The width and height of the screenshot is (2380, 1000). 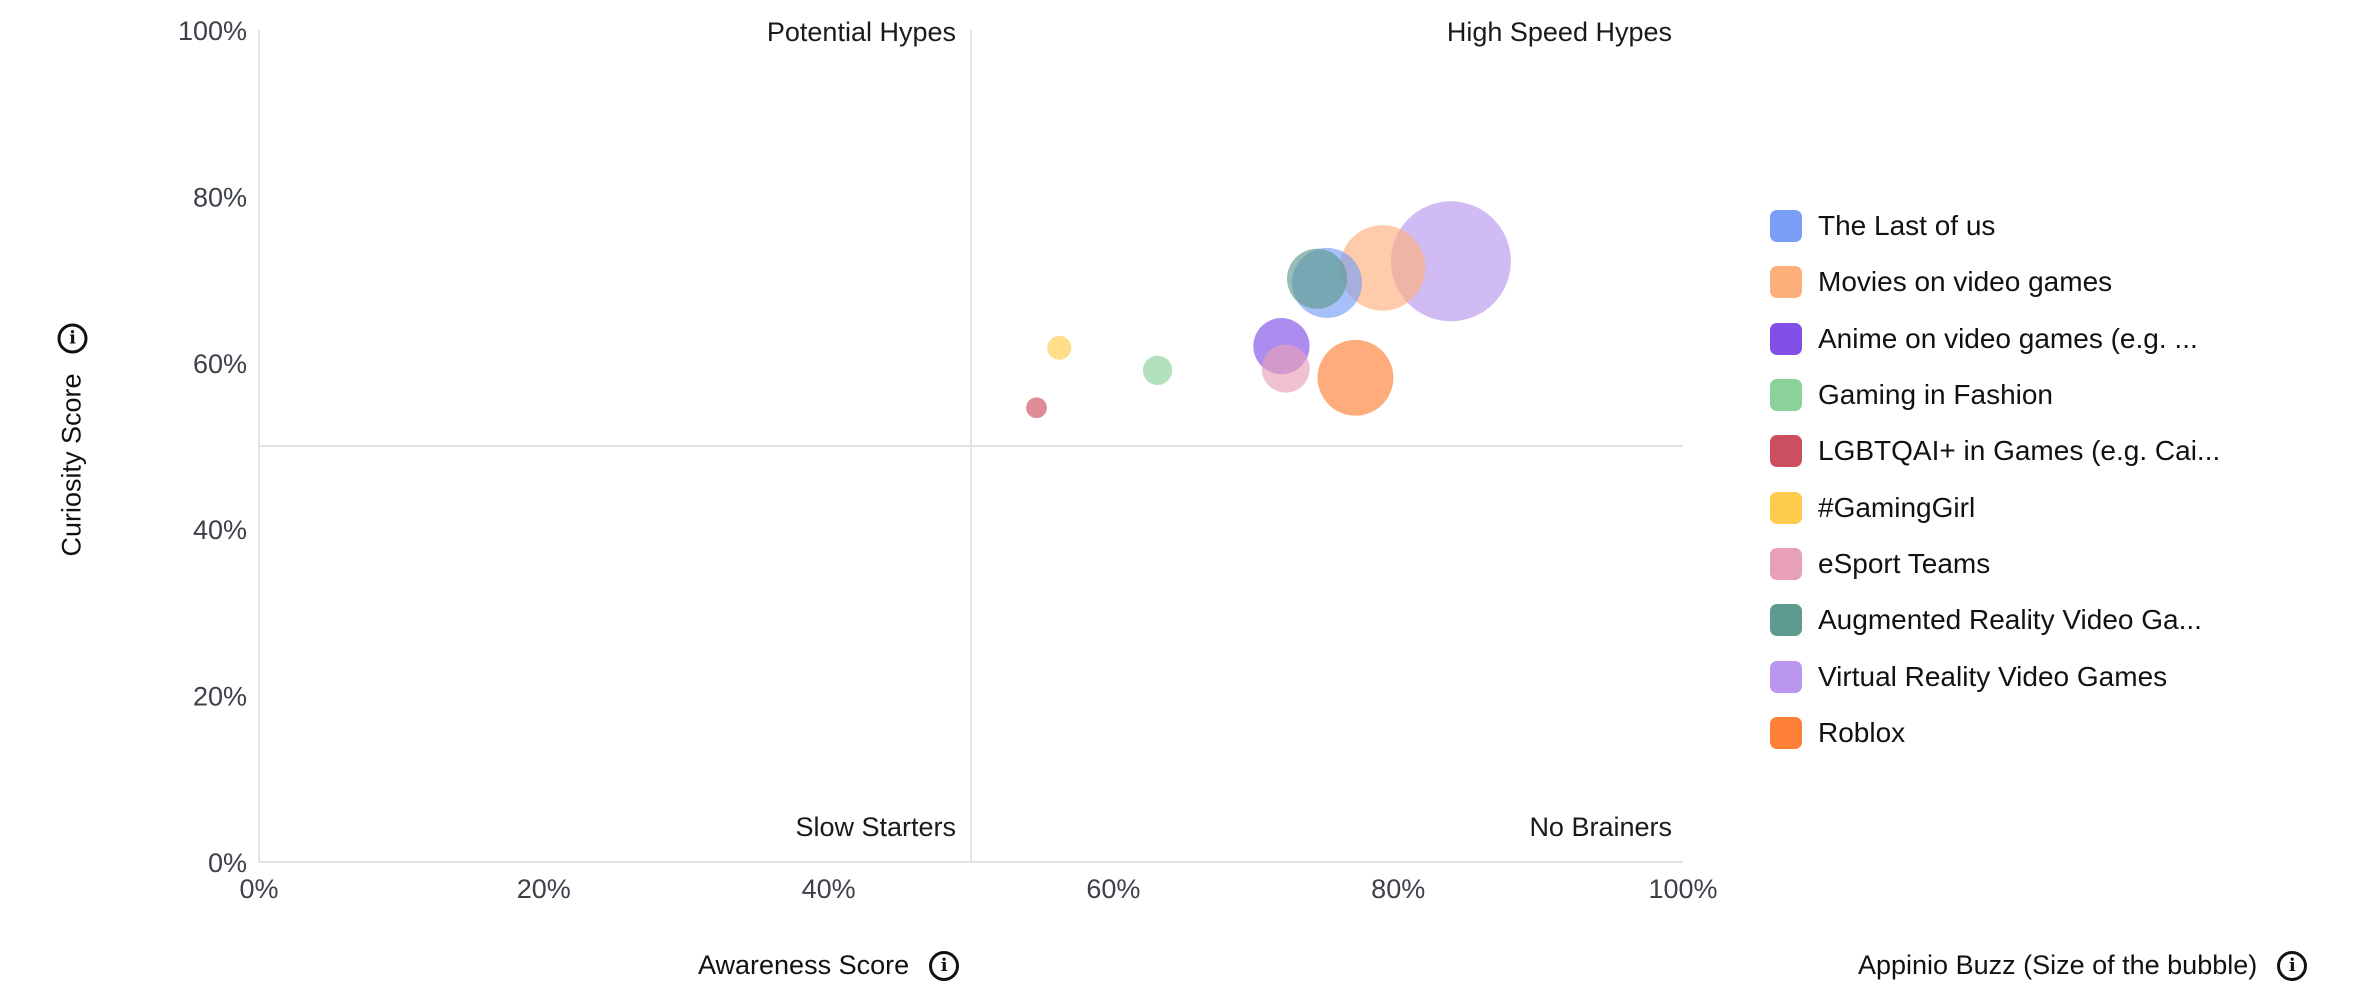 What do you see at coordinates (1600, 827) in the screenshot?
I see `quadrant-label-bottom-right: No Brainers` at bounding box center [1600, 827].